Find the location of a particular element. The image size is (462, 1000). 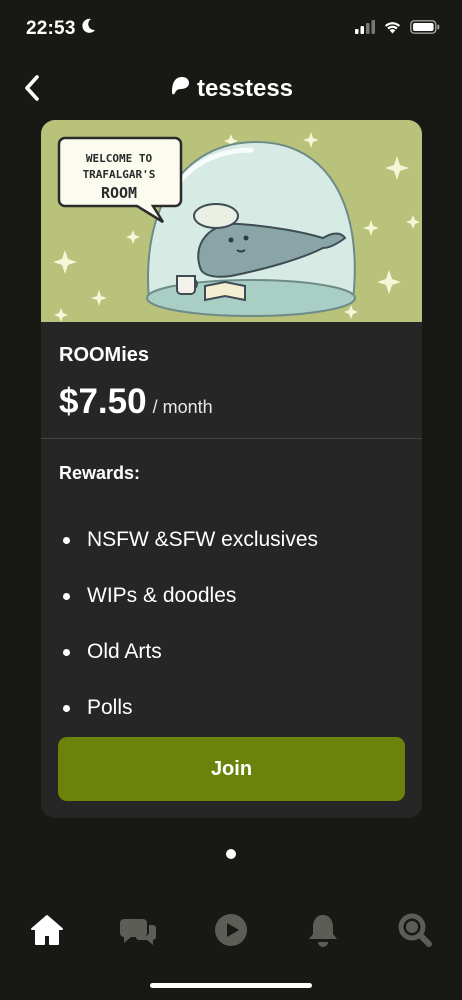

page-title: tesstess is located at coordinates (231, 88).